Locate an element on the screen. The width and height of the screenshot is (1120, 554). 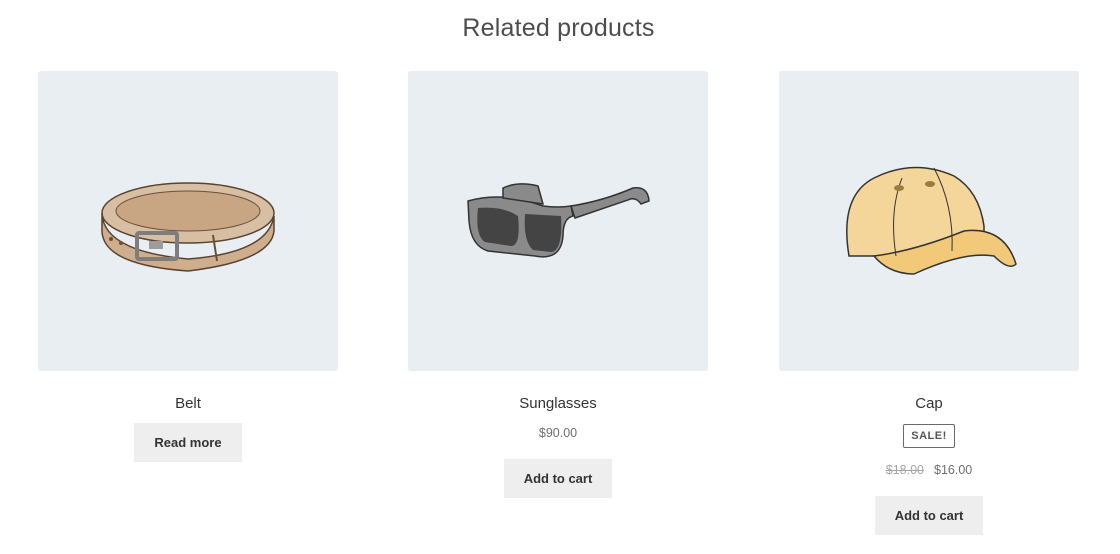
product-price: $18.00 $16.00 is located at coordinates (929, 470).